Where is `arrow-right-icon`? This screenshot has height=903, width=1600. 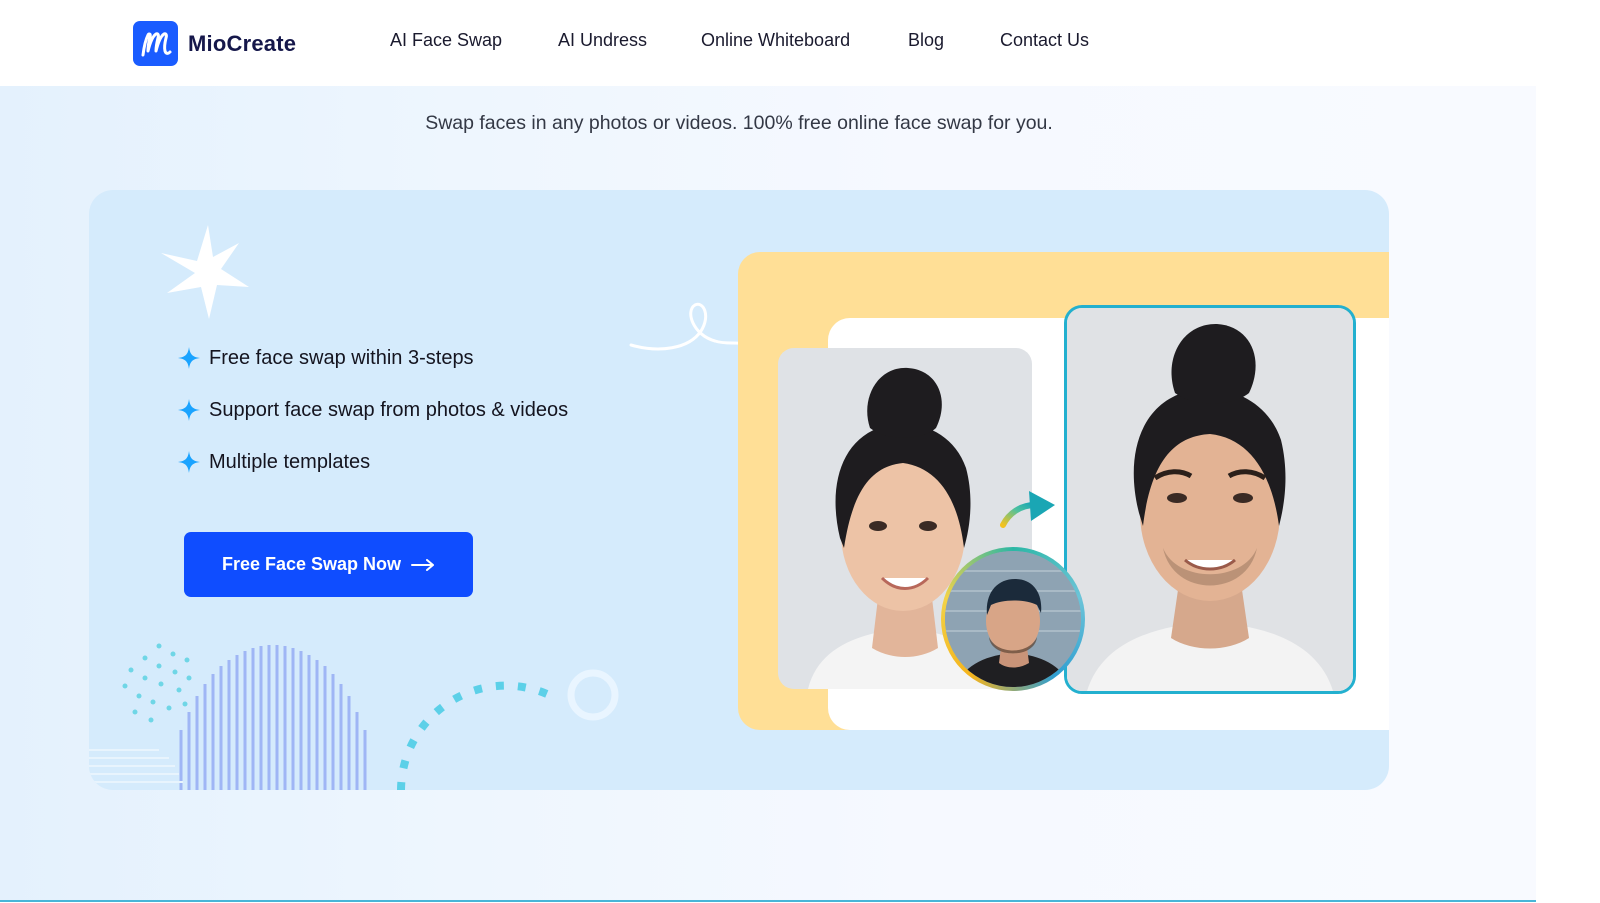 arrow-right-icon is located at coordinates (423, 564).